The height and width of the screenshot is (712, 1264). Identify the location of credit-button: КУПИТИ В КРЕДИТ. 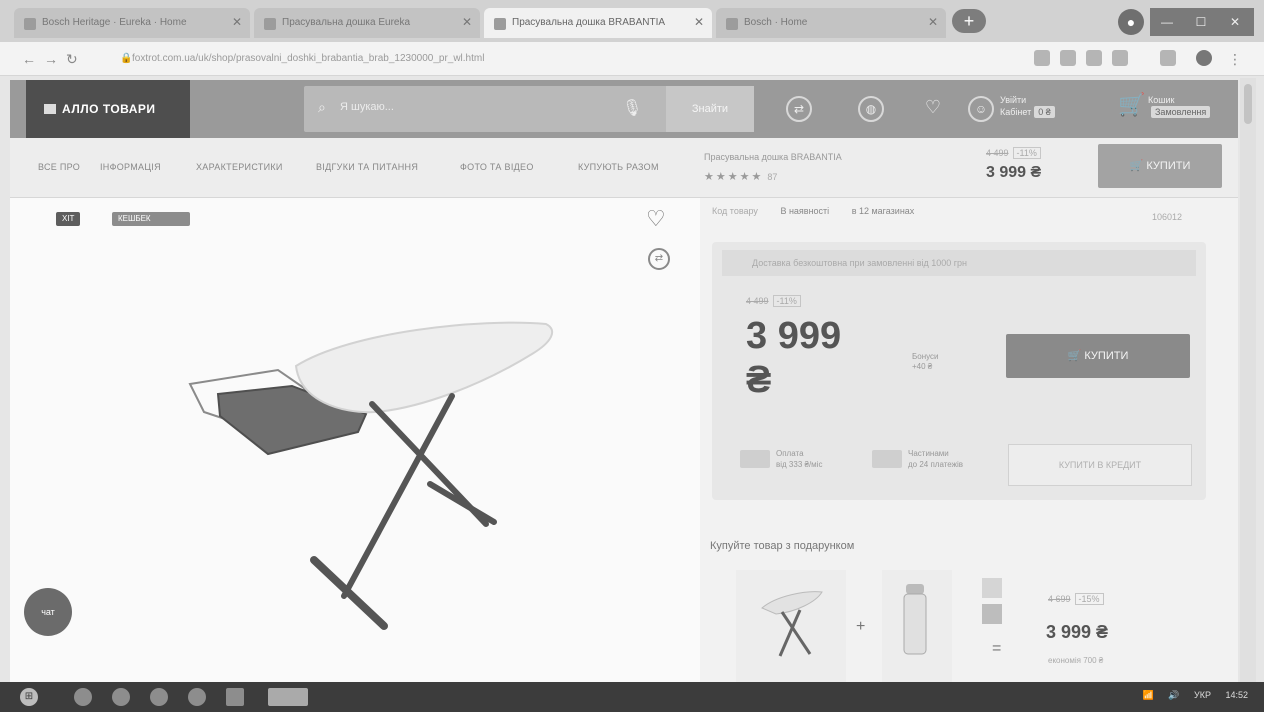
(1100, 465).